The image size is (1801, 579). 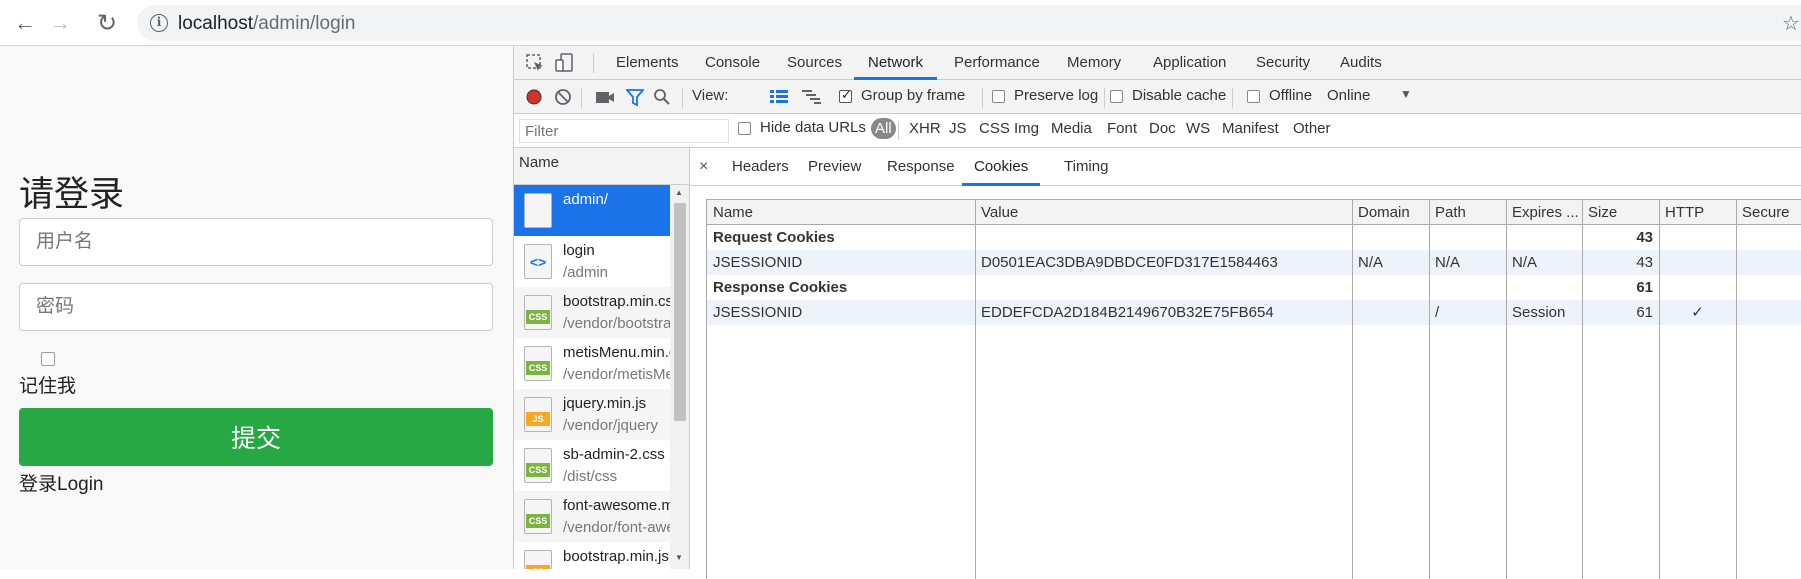 I want to click on filter-all: All, so click(x=883, y=128).